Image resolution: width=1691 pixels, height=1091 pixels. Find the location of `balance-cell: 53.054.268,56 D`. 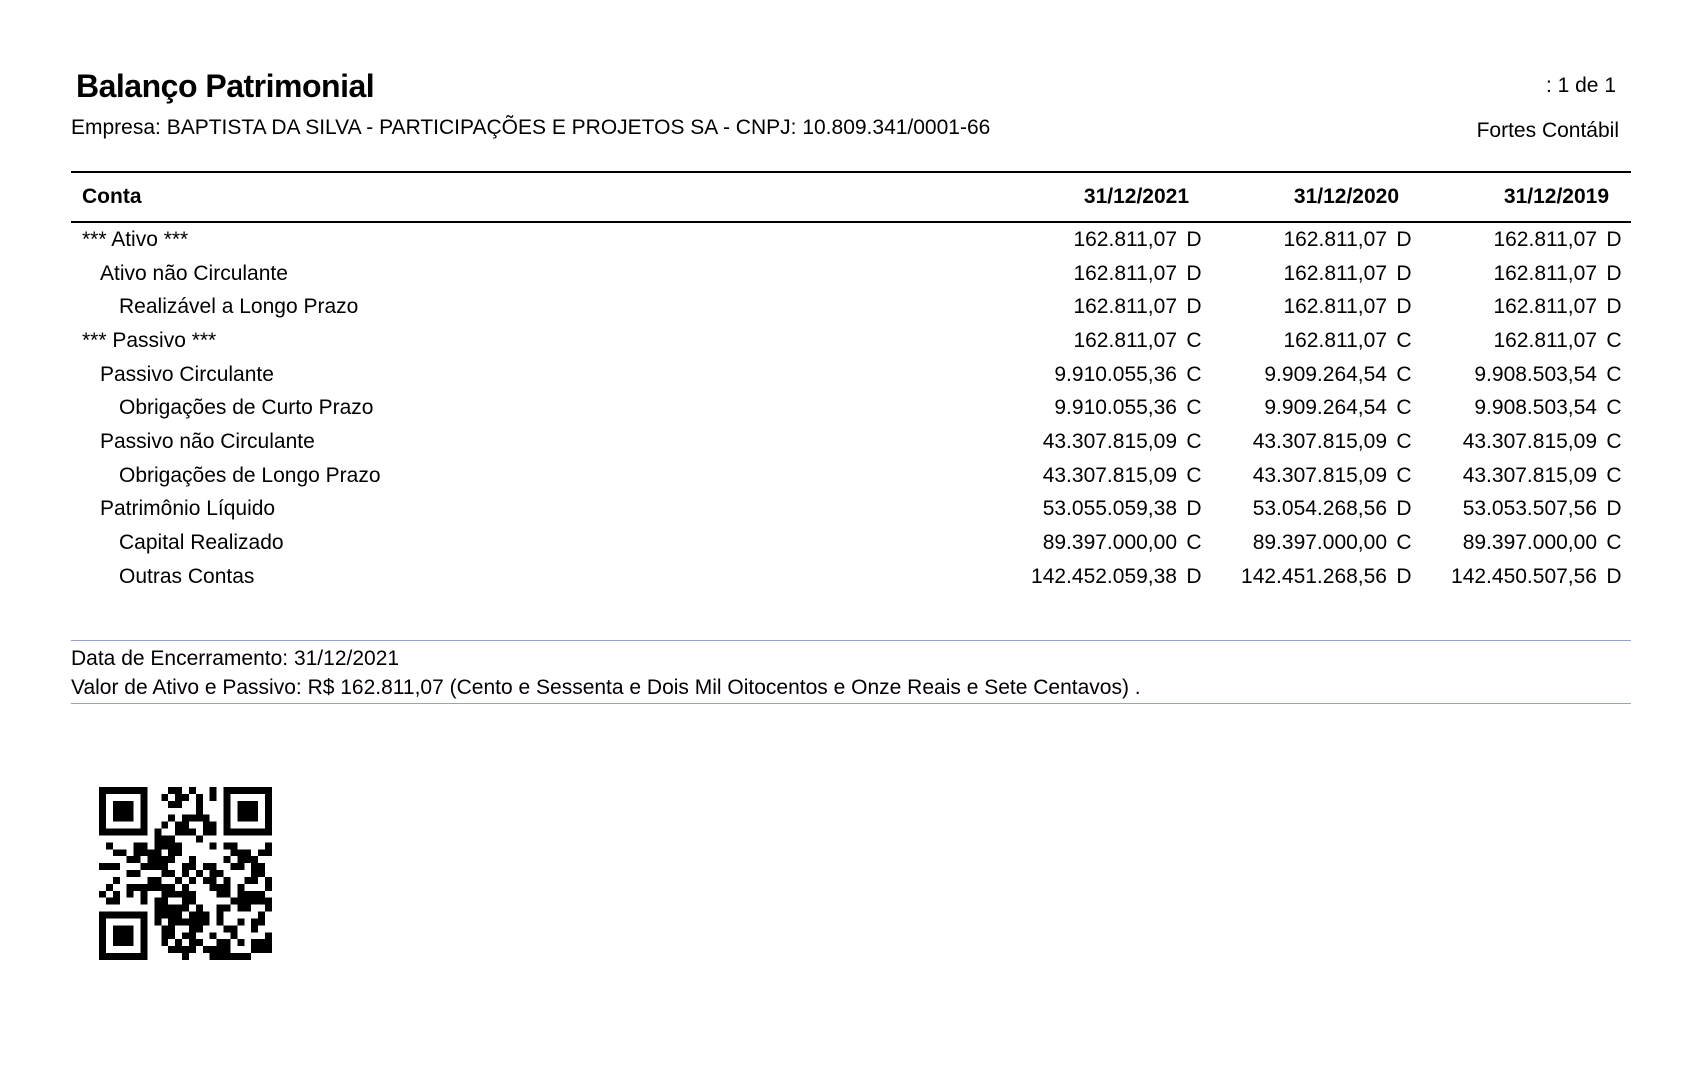

balance-cell: 53.054.268,56 D is located at coordinates (1316, 510).